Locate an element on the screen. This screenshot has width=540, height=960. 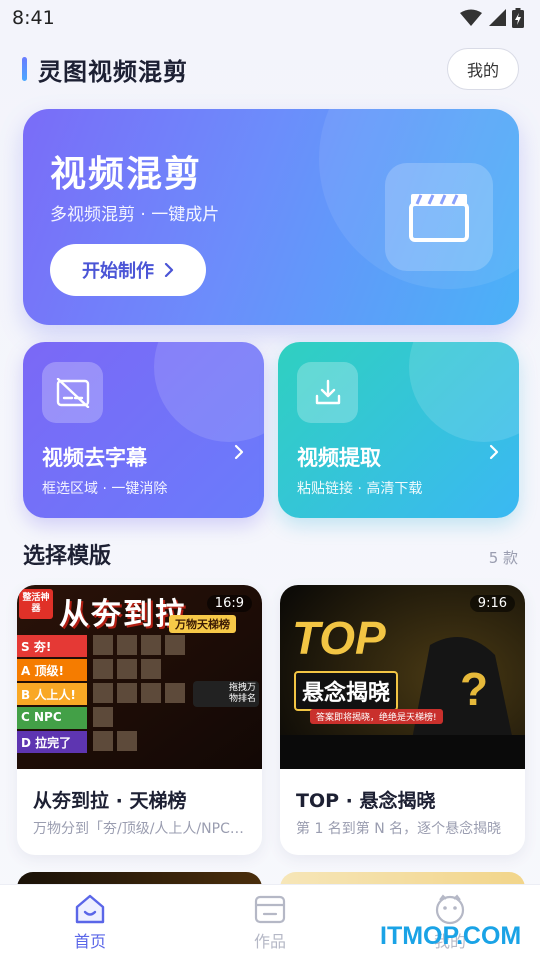
template-title: TOP · 悬念揭晓 is located at coordinates (366, 801).